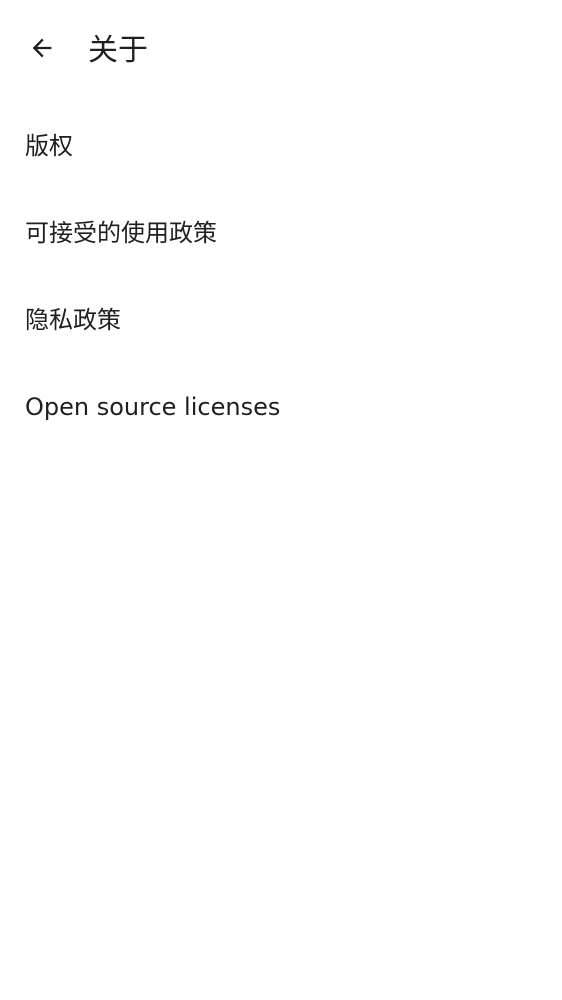 The width and height of the screenshot is (562, 1000). I want to click on list-item-label: 隐私政策, so click(73, 319).